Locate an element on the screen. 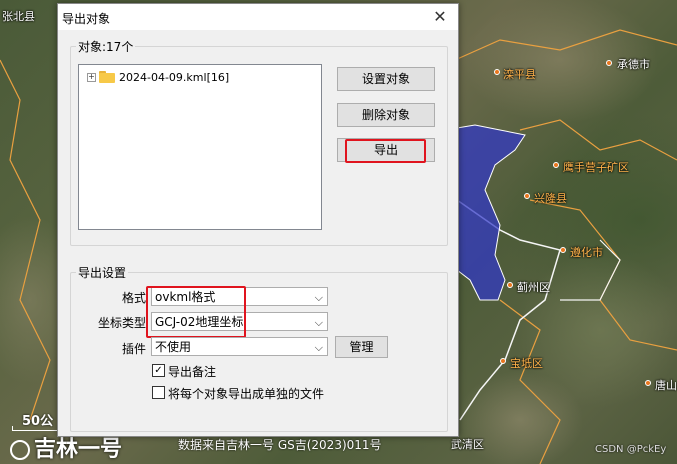 This screenshot has height=464, width=677. folder-icon is located at coordinates (107, 77).